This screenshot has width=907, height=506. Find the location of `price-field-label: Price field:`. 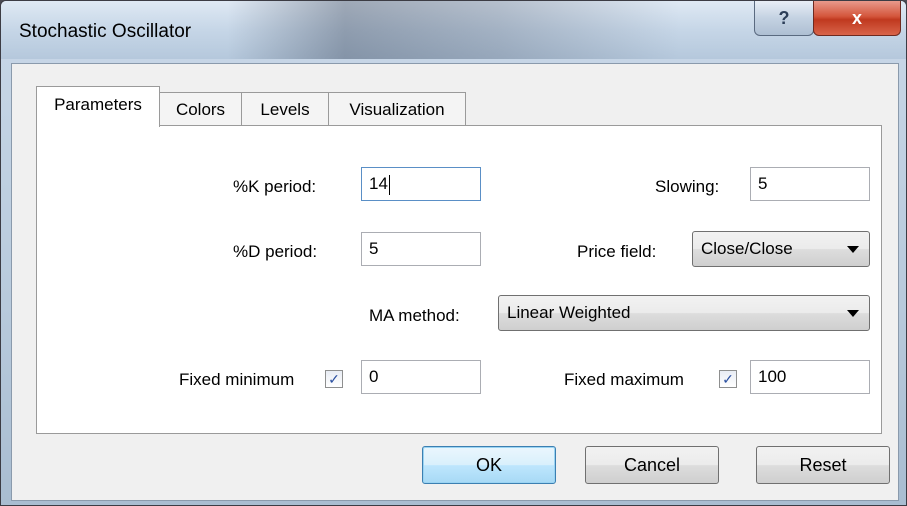

price-field-label: Price field: is located at coordinates (617, 251).